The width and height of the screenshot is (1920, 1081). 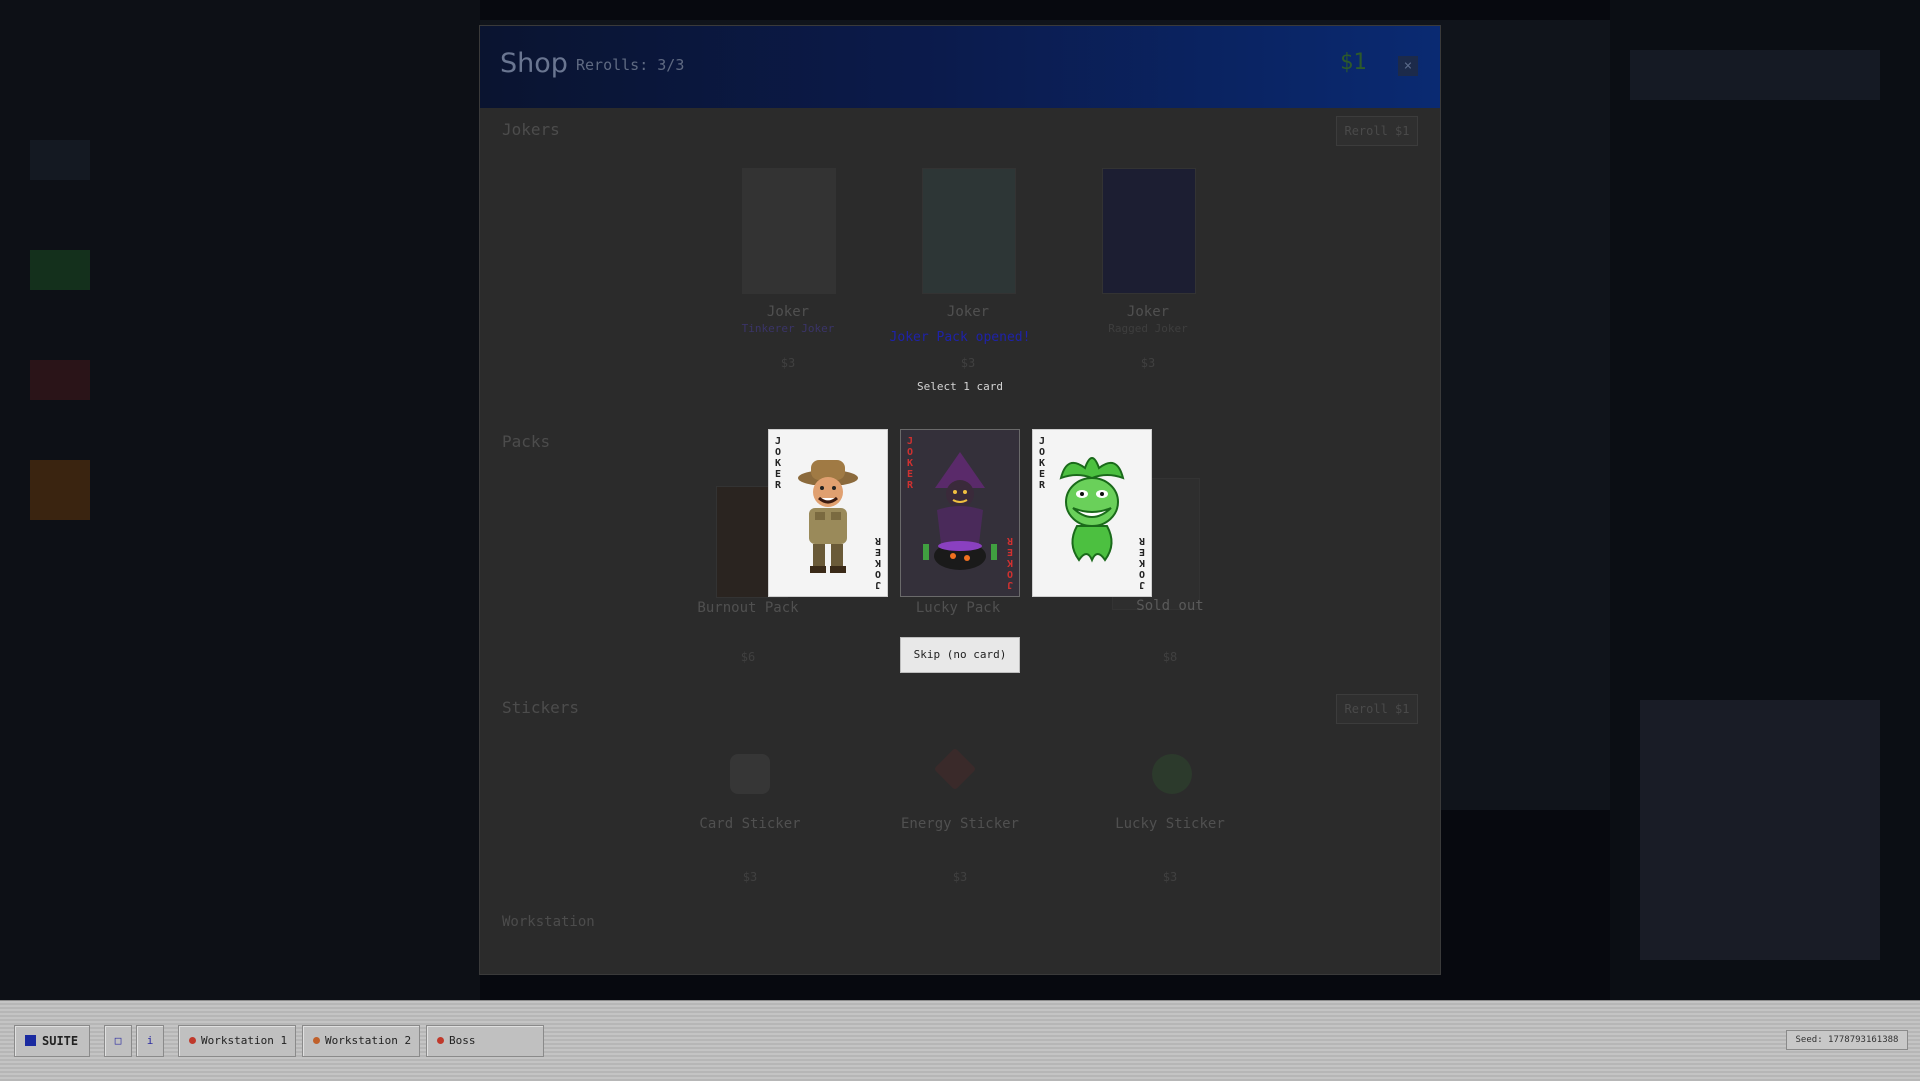 What do you see at coordinates (1170, 657) in the screenshot?
I see `pack-price: $8` at bounding box center [1170, 657].